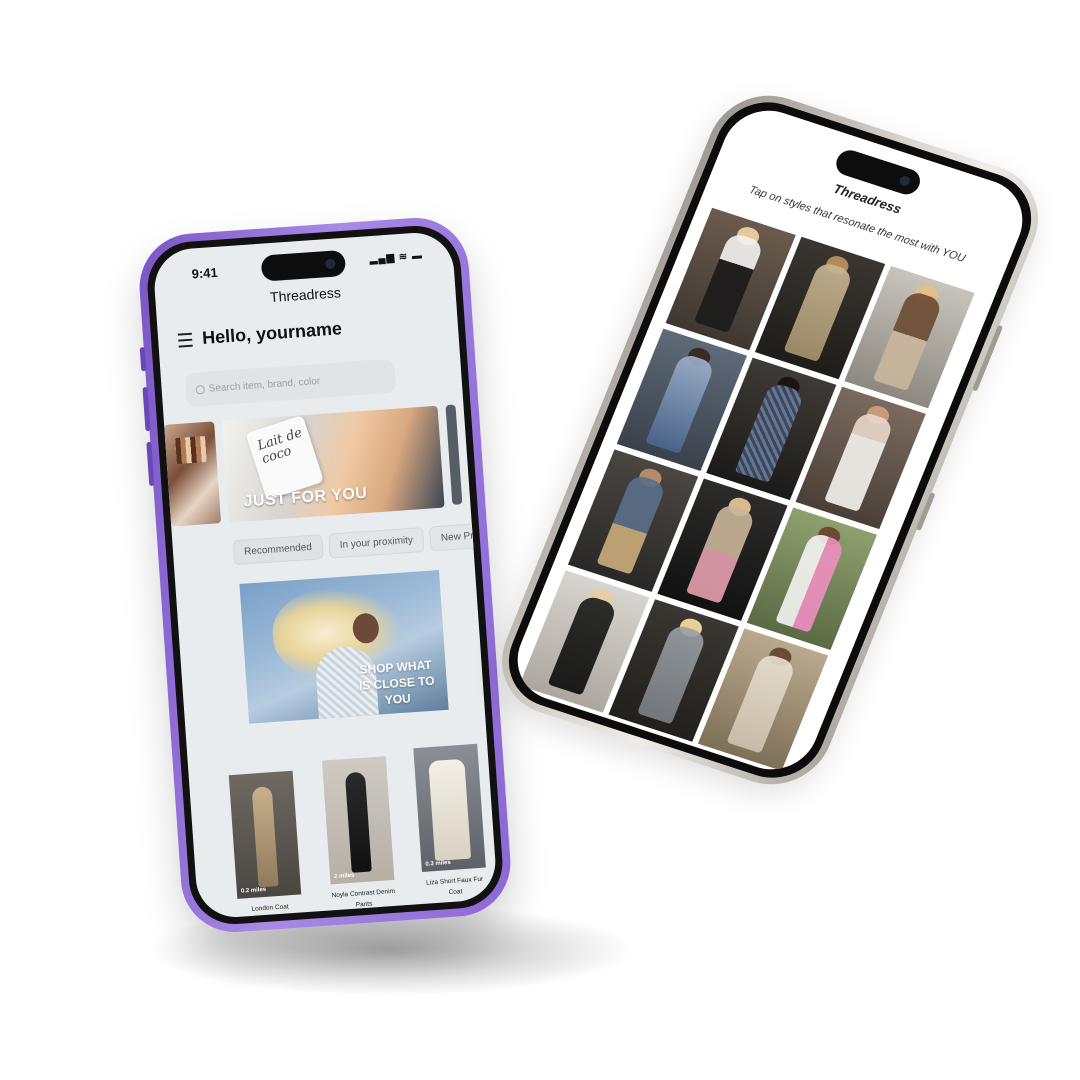 Image resolution: width=1080 pixels, height=1080 pixels. I want to click on banner-next, so click(454, 454).